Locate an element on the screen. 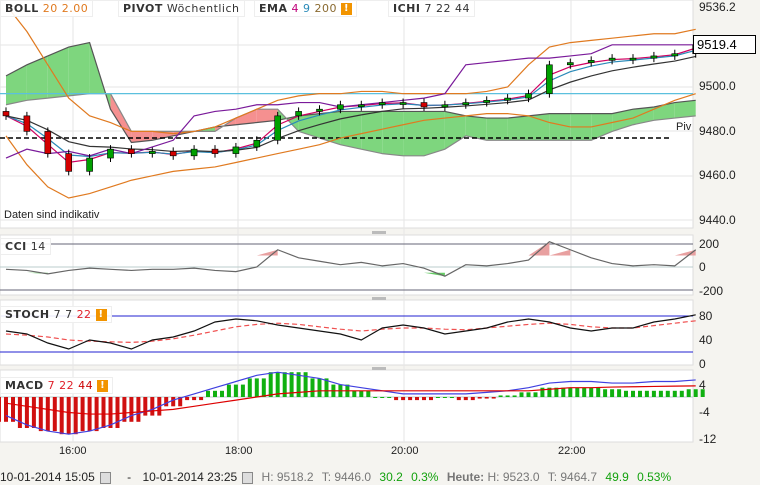 Image resolution: width=760 pixels, height=485 pixels. stoch-tick: 0 is located at coordinates (702, 364).